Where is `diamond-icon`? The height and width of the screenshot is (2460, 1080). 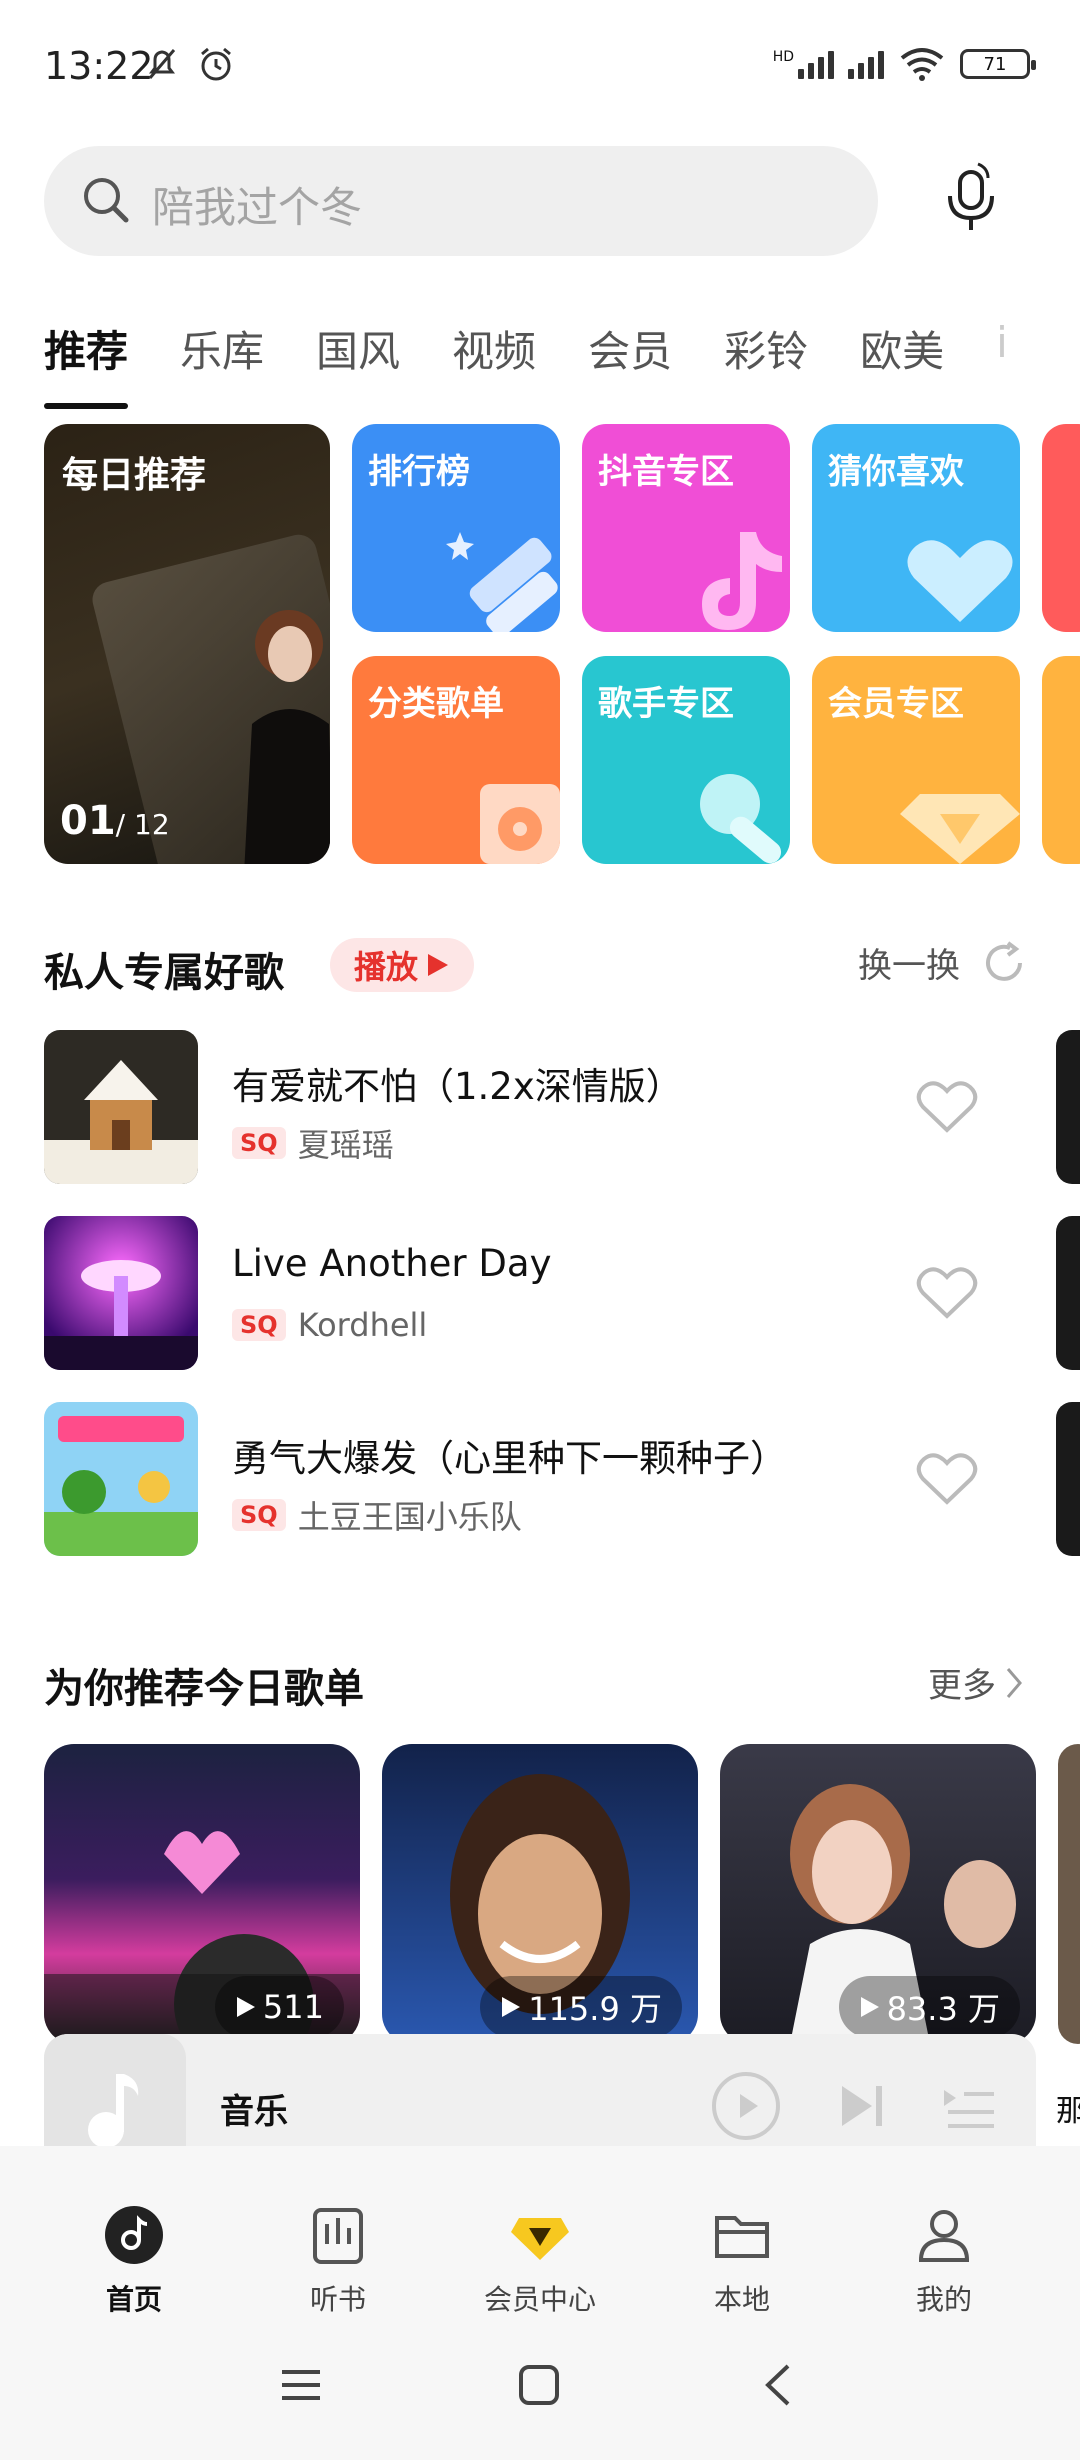 diamond-icon is located at coordinates (960, 829).